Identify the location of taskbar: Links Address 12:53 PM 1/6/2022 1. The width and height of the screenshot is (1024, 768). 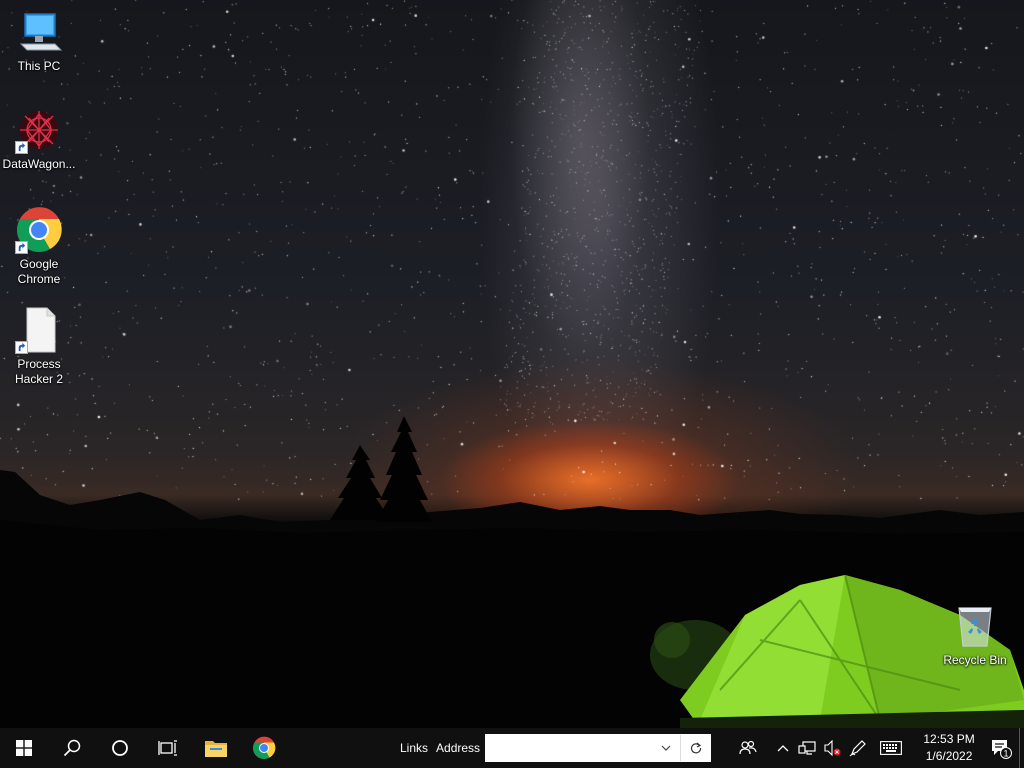
(512, 748).